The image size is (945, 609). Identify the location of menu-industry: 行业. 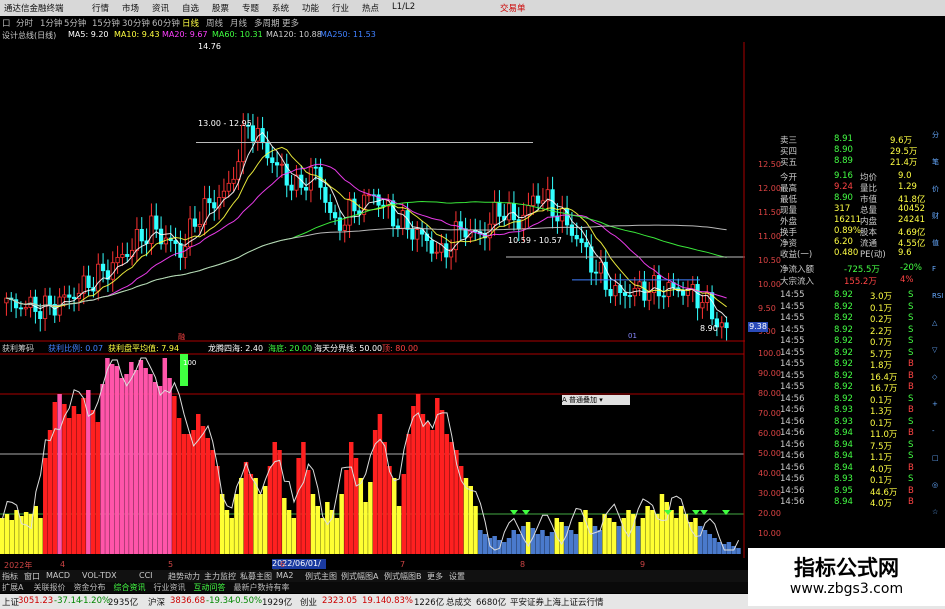
(340, 8).